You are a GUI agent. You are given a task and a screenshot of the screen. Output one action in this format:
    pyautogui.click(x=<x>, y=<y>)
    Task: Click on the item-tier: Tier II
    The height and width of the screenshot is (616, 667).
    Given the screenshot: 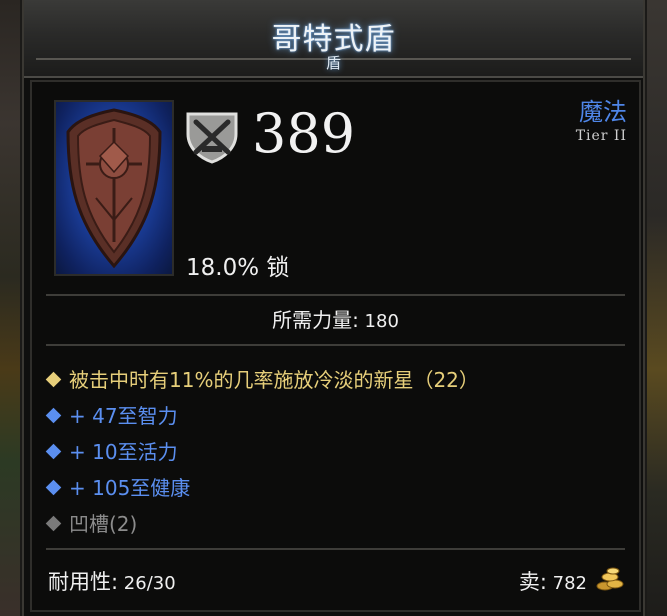 What is the action you would take?
    pyautogui.click(x=601, y=136)
    